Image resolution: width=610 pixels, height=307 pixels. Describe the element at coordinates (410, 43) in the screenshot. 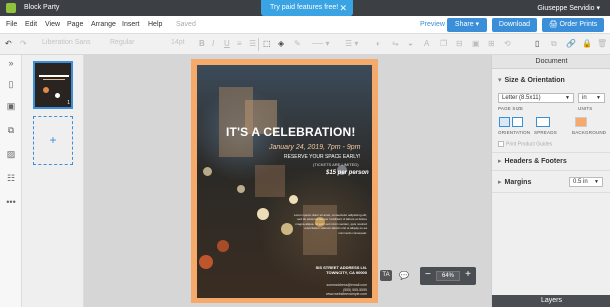

I see `opacity-icon: ◒` at that location.